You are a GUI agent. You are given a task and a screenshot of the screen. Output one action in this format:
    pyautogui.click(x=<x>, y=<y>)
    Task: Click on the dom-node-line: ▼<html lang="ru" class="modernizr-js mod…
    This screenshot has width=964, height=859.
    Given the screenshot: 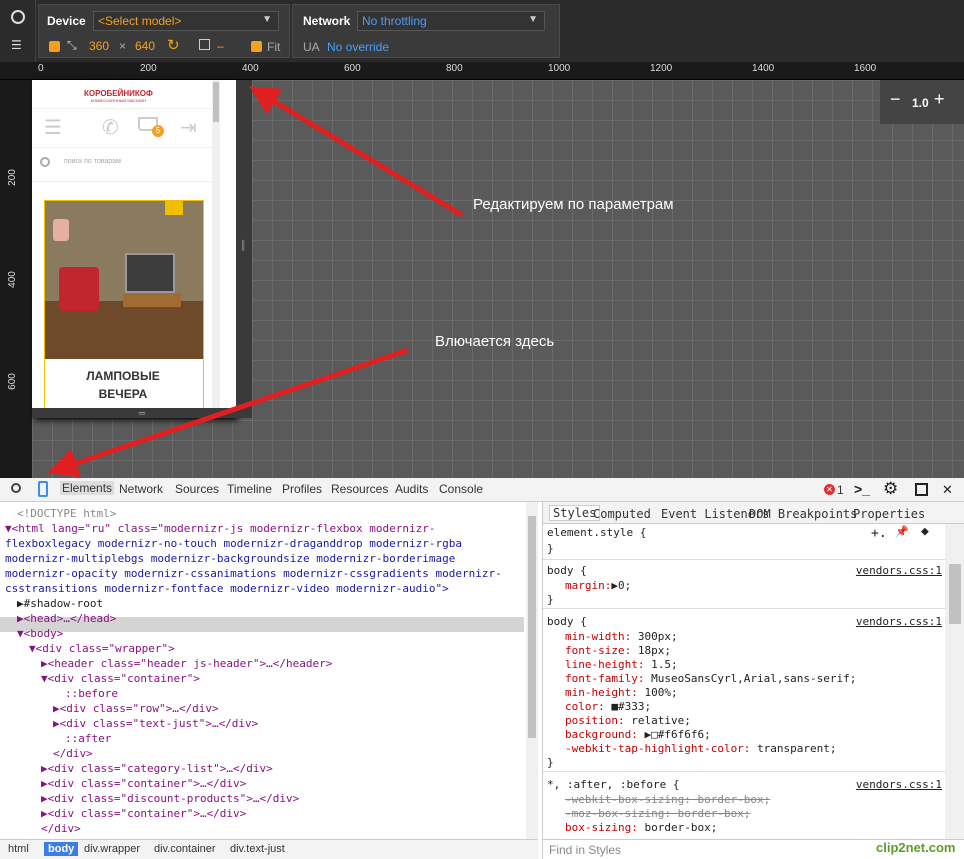 What is the action you would take?
    pyautogui.click(x=220, y=528)
    